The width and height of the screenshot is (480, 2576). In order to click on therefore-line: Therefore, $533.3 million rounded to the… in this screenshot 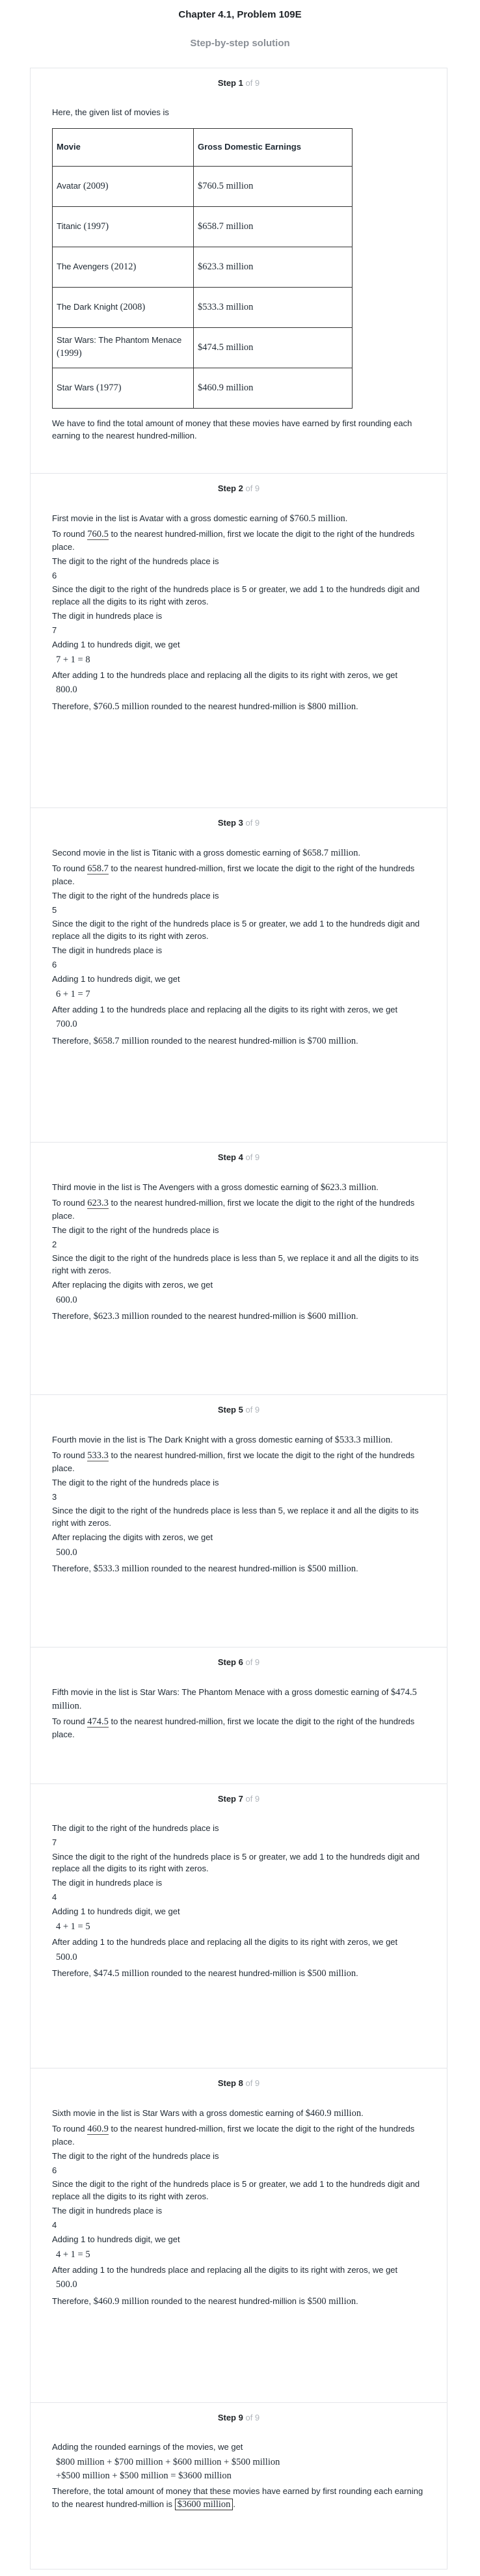, I will do `click(205, 1568)`.